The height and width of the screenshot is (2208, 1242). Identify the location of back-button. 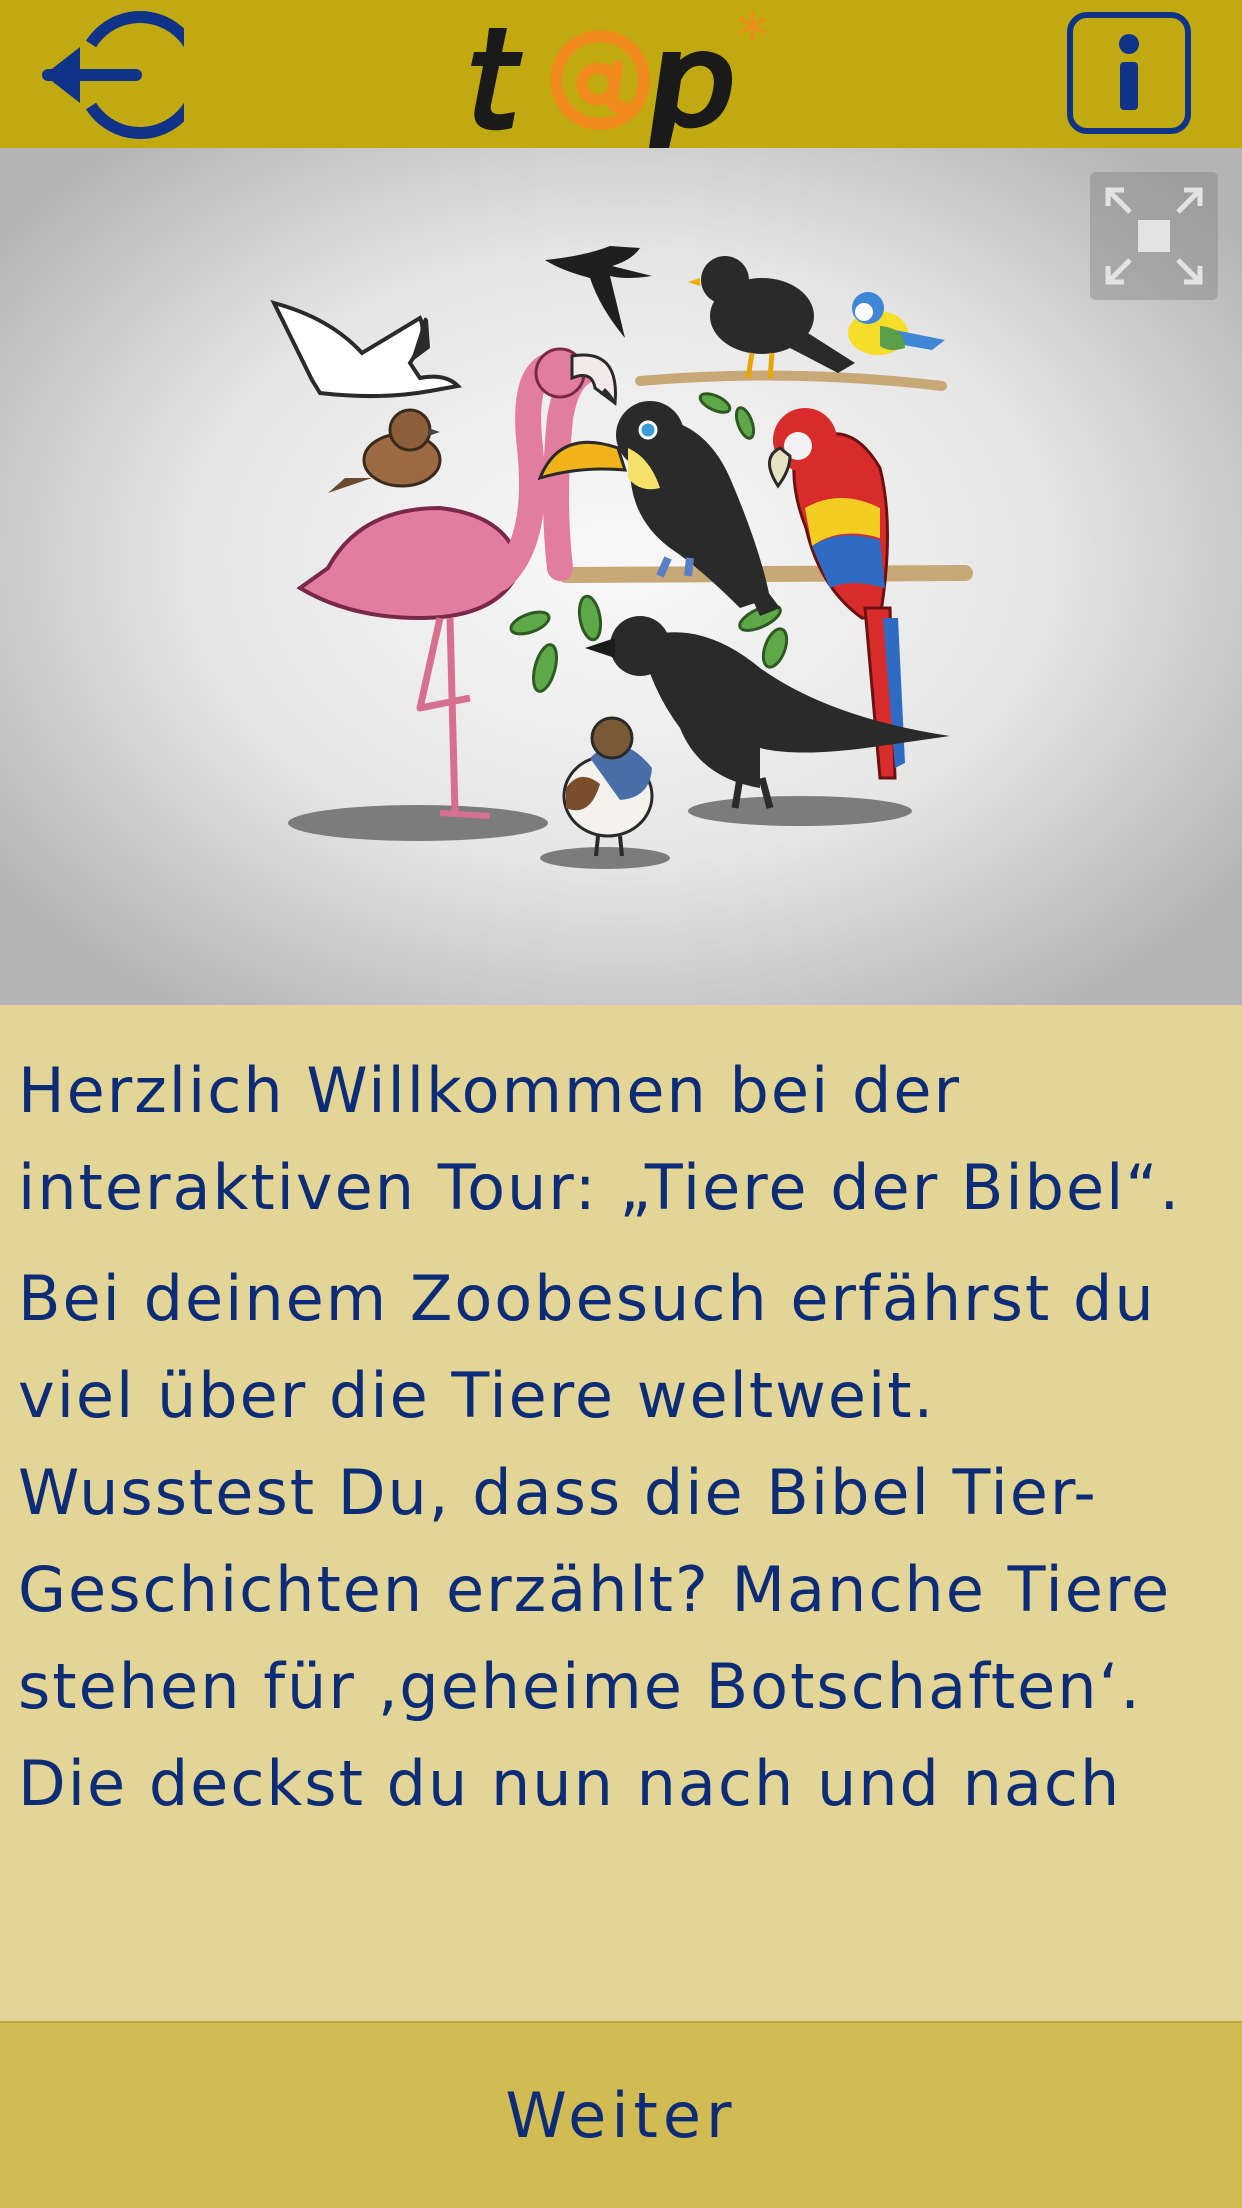
(120, 75).